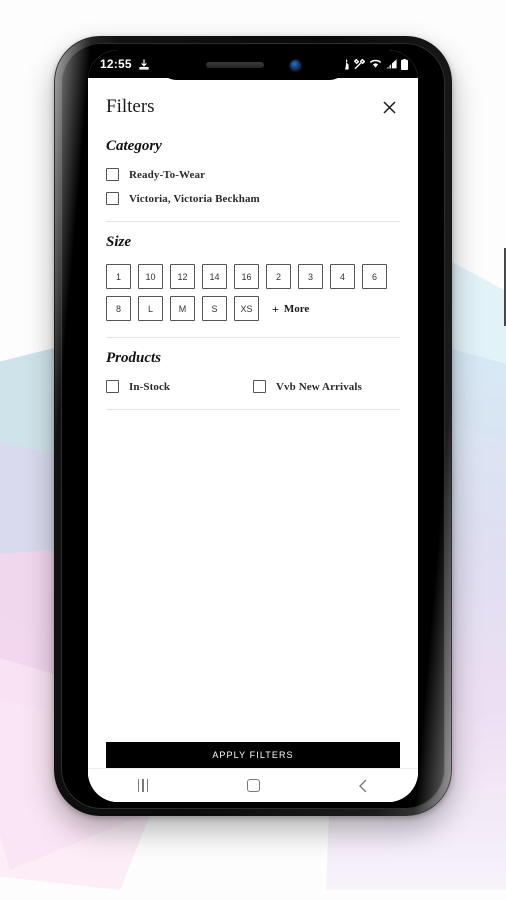  I want to click on status-bar-time: 12:55, so click(116, 64).